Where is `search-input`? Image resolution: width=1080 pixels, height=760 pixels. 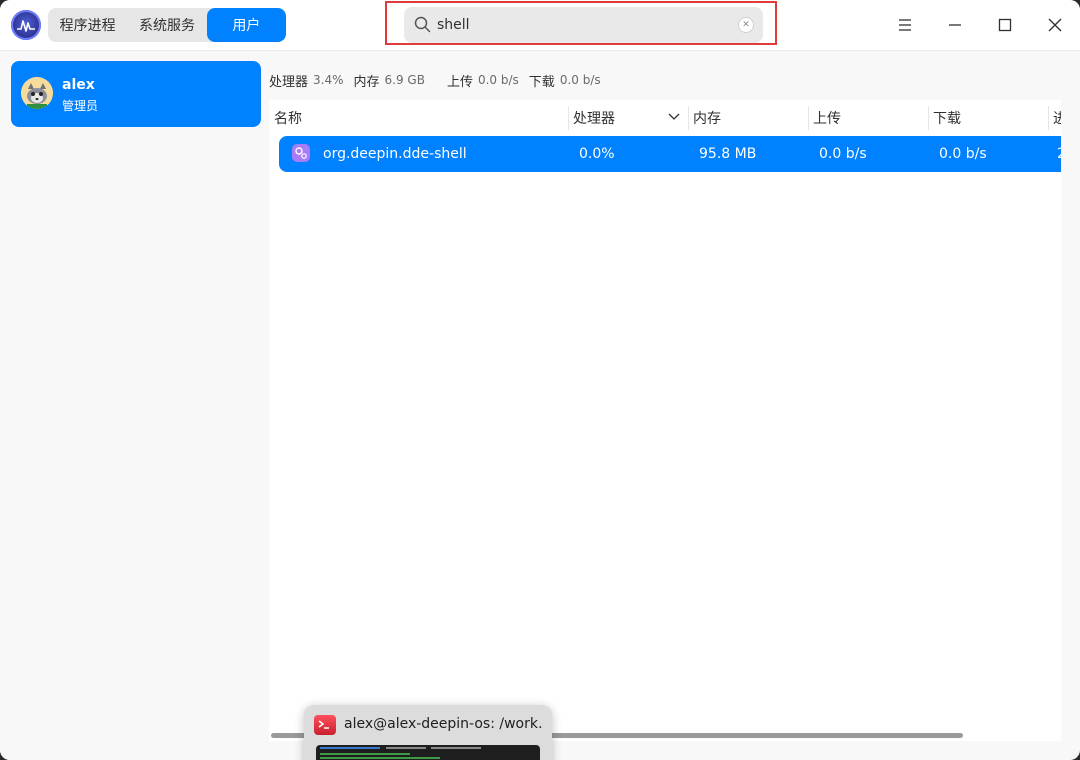
search-input is located at coordinates (582, 25).